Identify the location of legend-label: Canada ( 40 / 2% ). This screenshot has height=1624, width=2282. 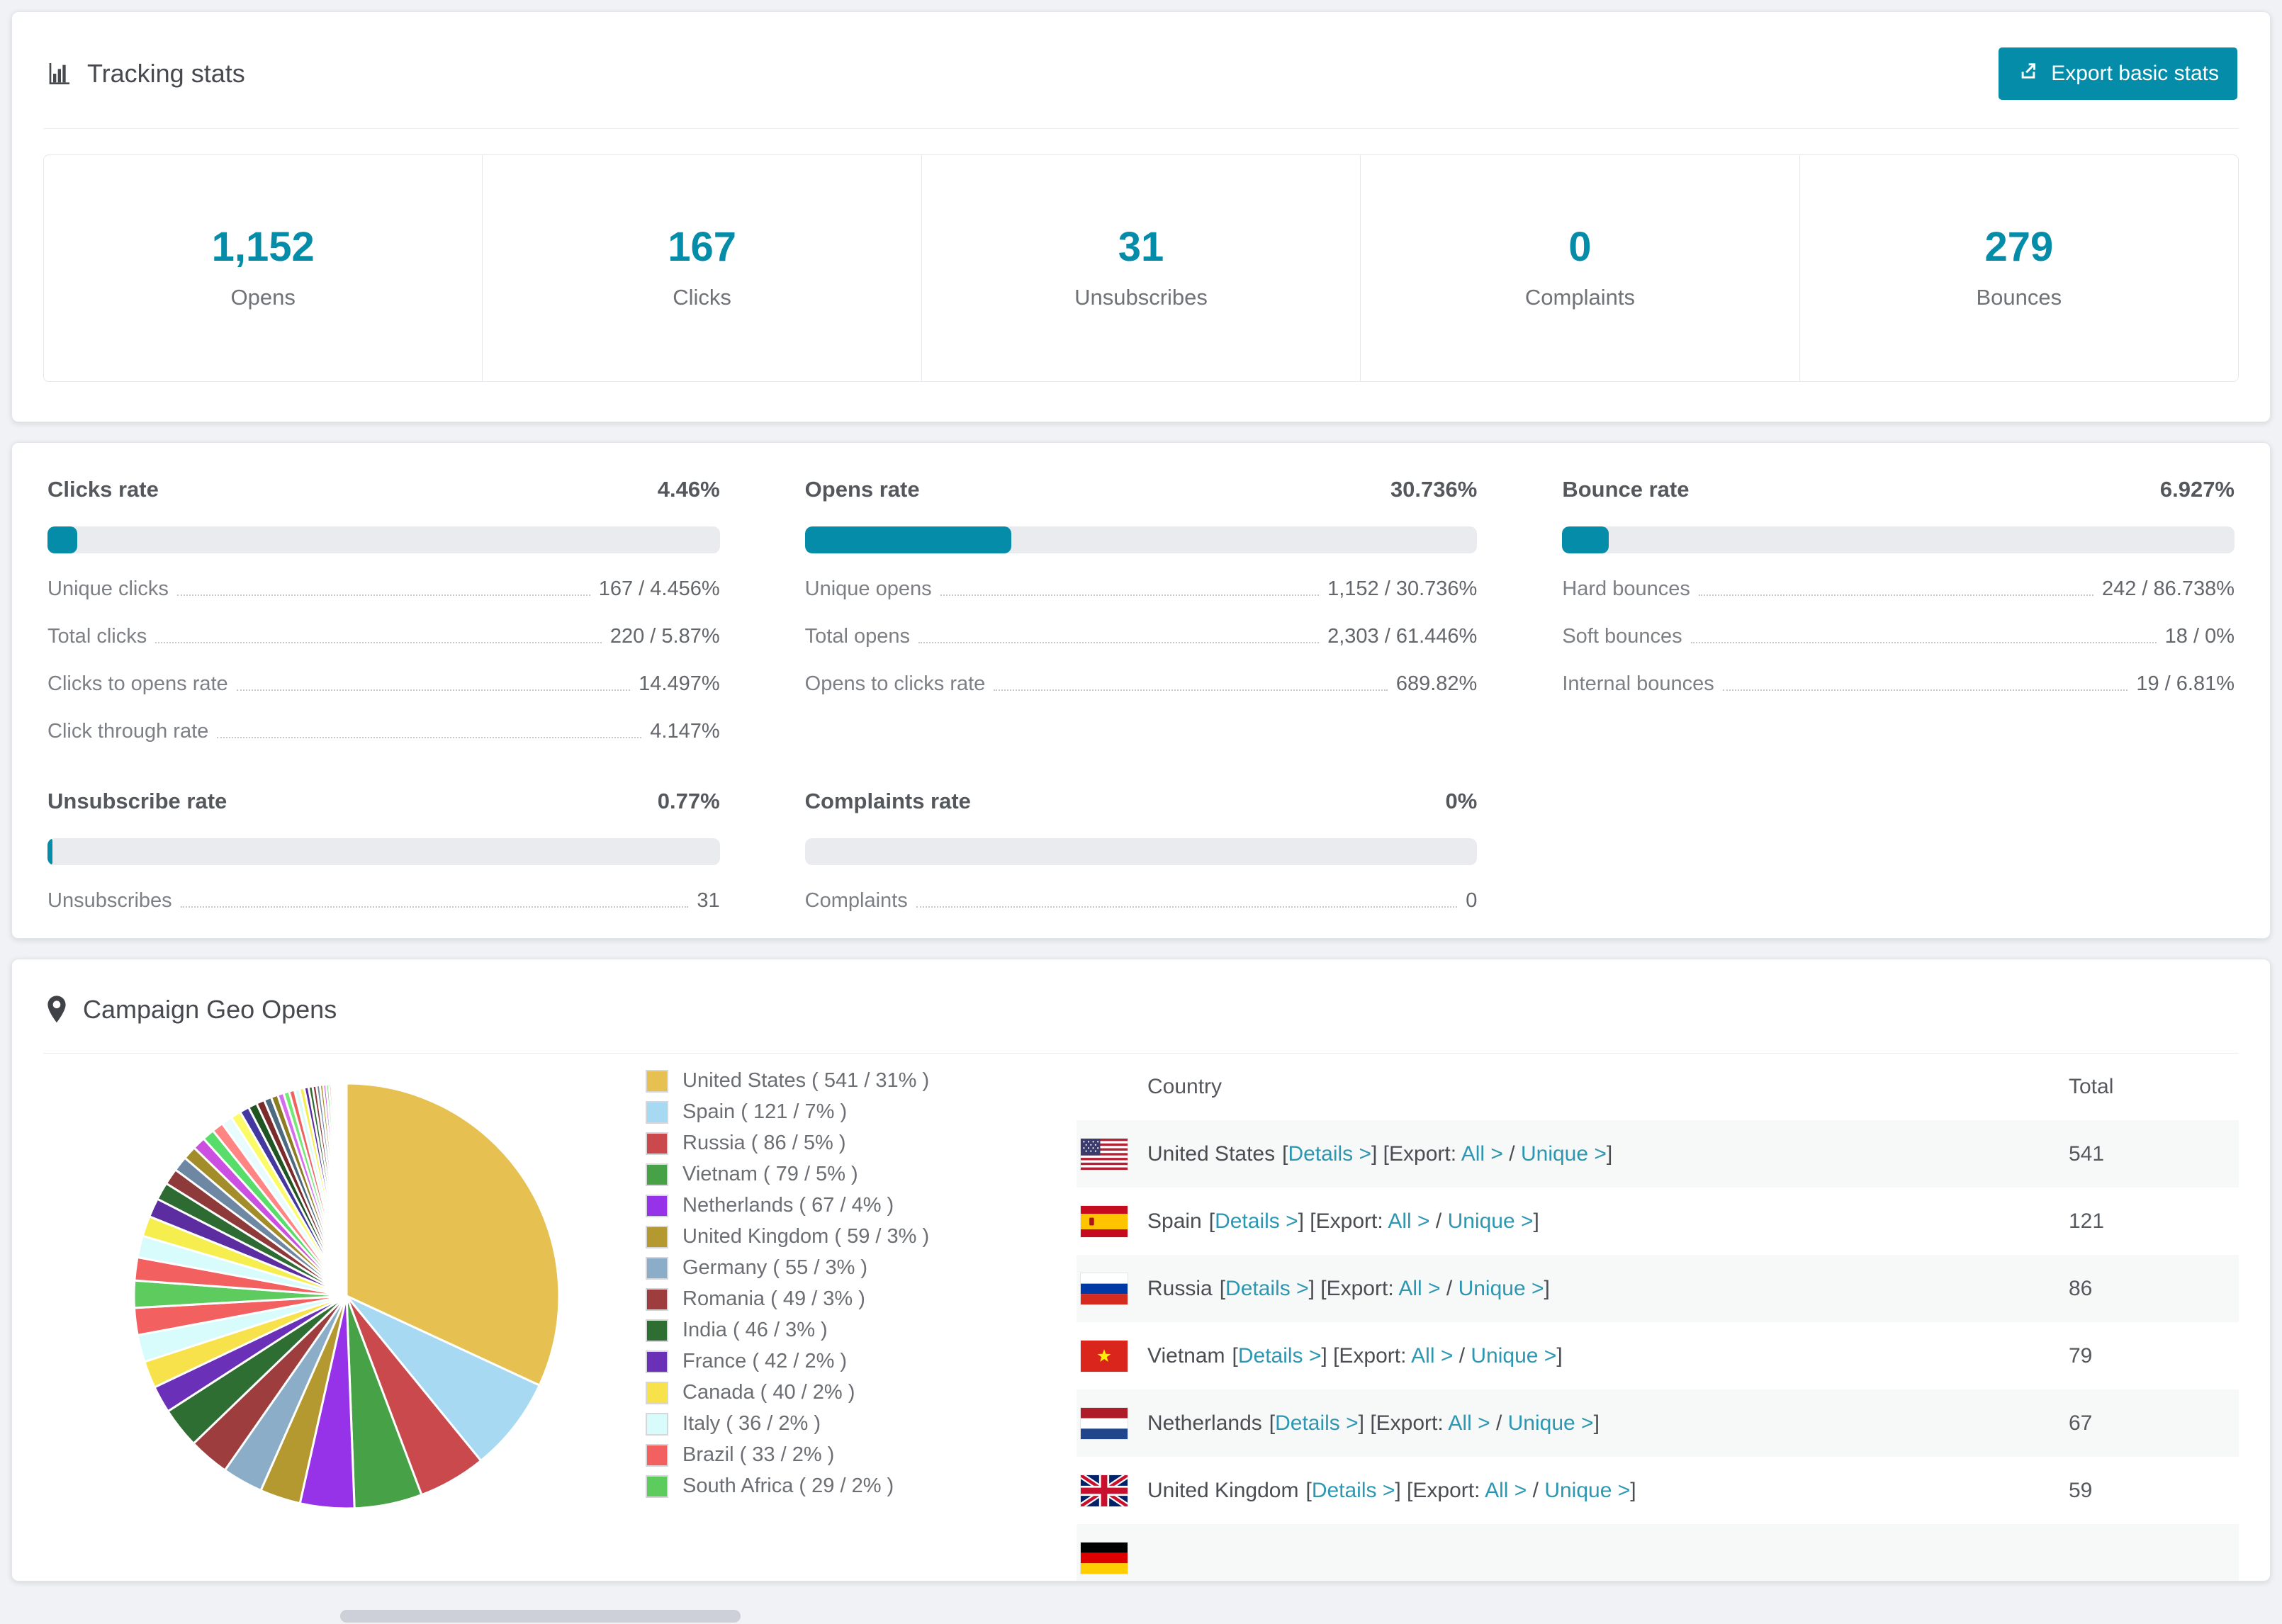
(768, 1393).